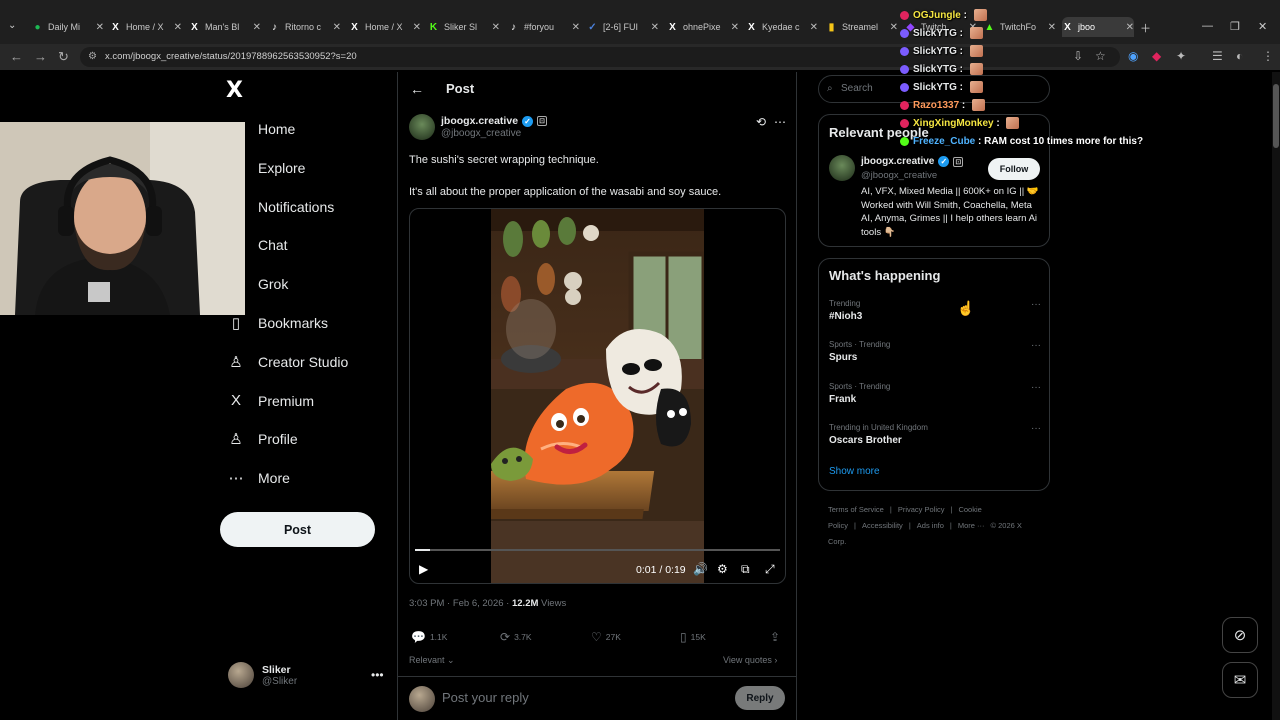 This screenshot has height=720, width=1280. What do you see at coordinates (432, 660) in the screenshot?
I see `reply-sort-dropdown: Relevant ⌄` at bounding box center [432, 660].